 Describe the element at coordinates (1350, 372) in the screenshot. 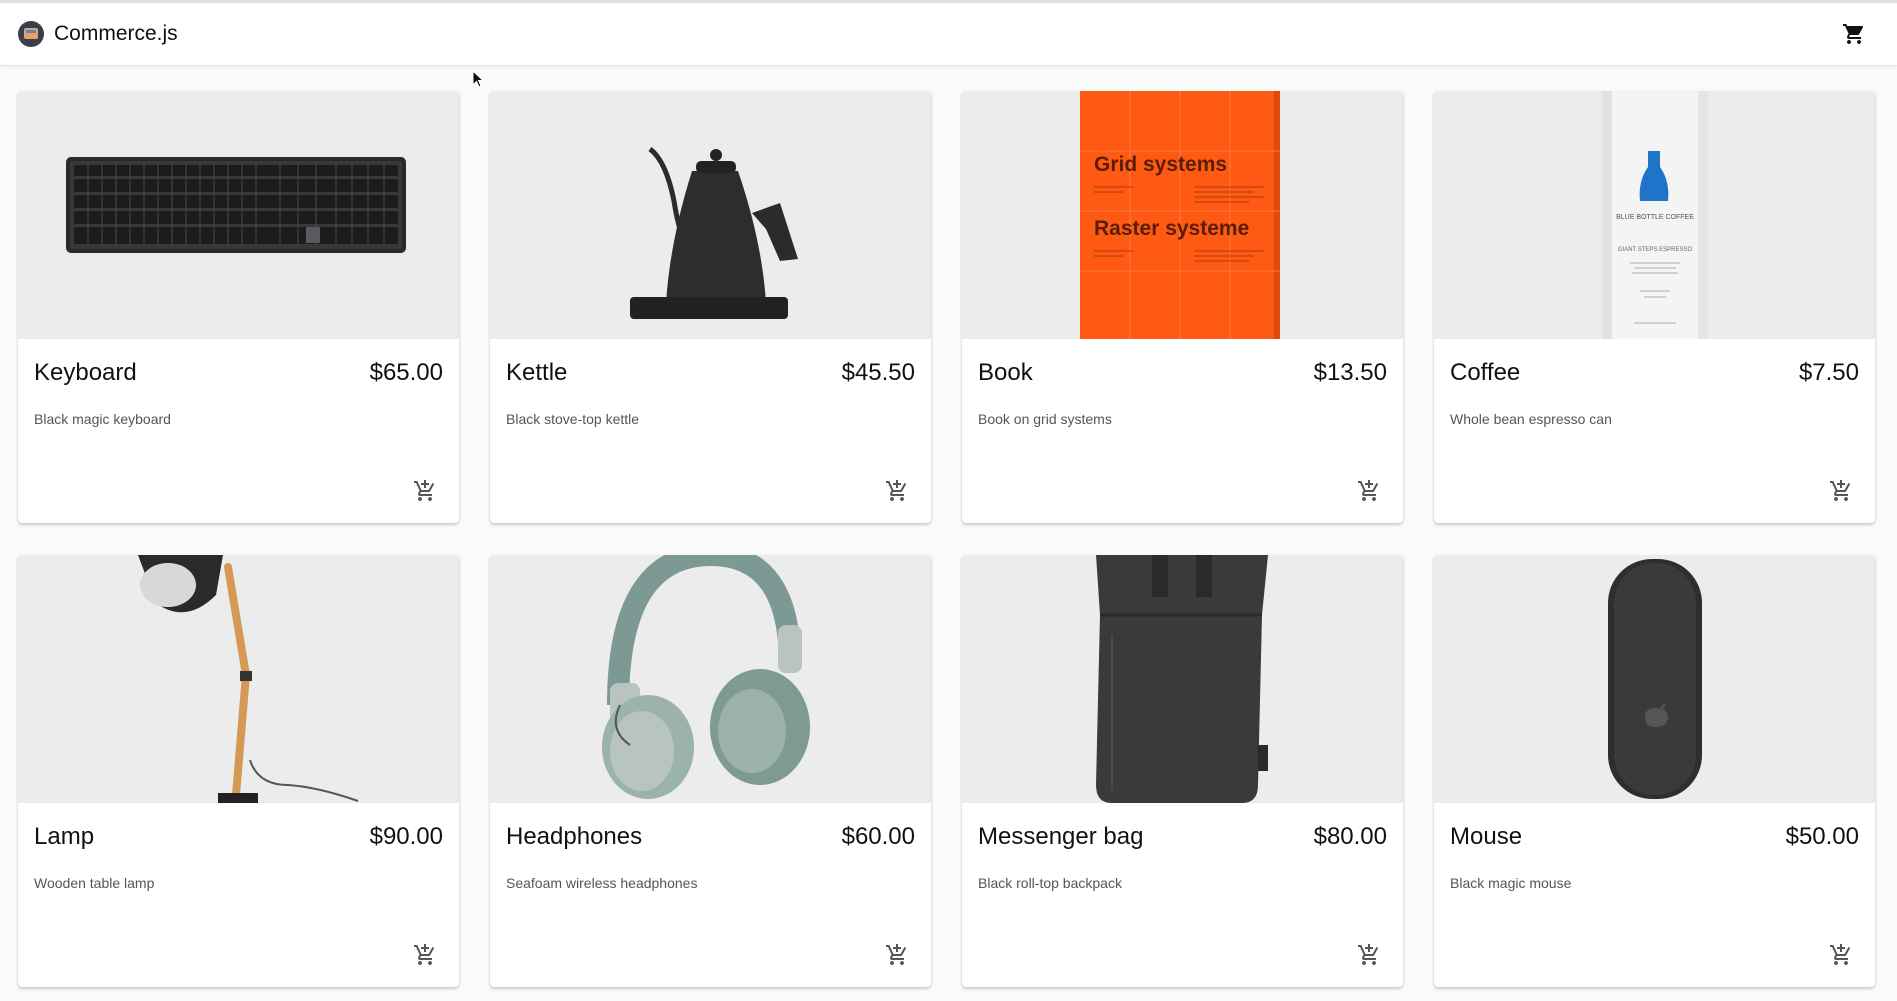

I see `product-price: $13.50` at that location.